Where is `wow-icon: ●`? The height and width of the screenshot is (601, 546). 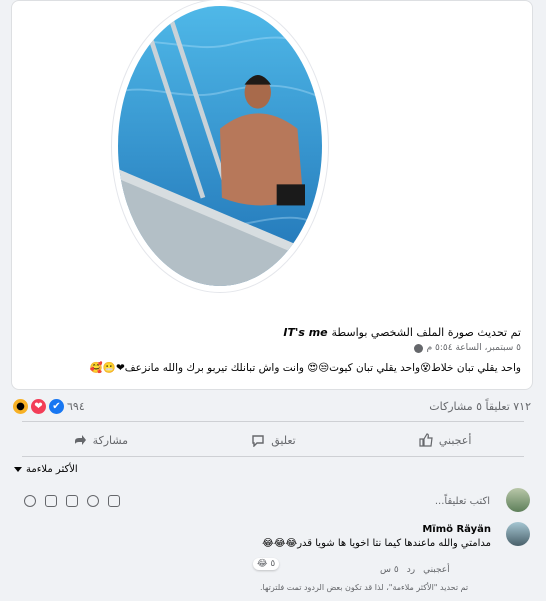 wow-icon: ● is located at coordinates (20, 406).